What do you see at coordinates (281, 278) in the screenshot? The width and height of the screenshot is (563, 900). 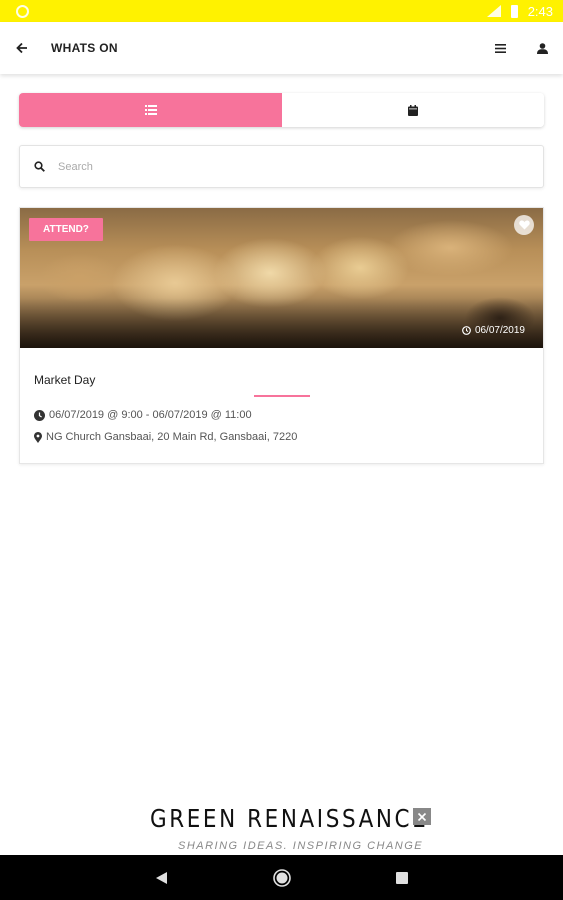 I see `event-image: ATTEND? 06/07/2019` at bounding box center [281, 278].